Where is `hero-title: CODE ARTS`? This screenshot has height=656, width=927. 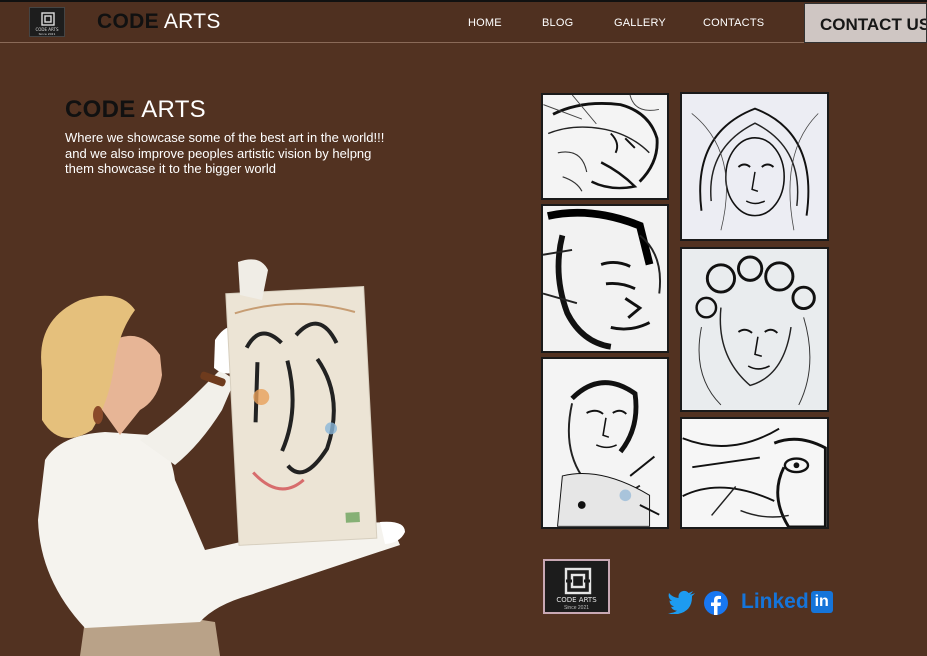 hero-title: CODE ARTS is located at coordinates (135, 110).